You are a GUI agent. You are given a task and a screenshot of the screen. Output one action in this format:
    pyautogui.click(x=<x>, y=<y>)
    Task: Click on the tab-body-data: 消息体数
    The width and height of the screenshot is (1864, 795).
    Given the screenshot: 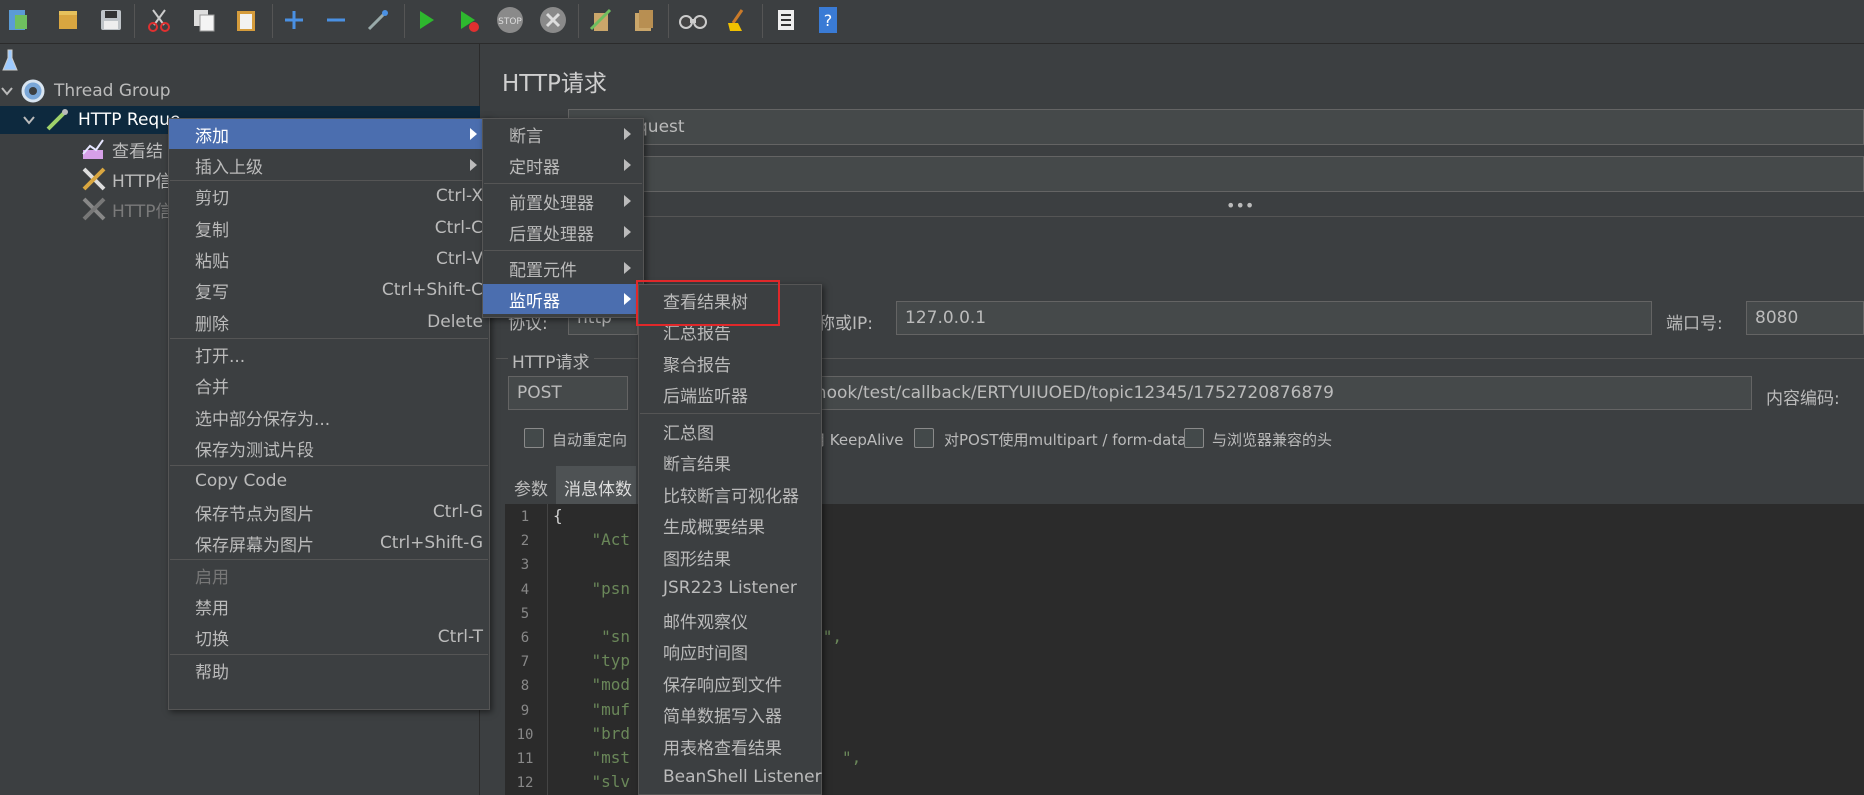 What is the action you would take?
    pyautogui.click(x=596, y=485)
    